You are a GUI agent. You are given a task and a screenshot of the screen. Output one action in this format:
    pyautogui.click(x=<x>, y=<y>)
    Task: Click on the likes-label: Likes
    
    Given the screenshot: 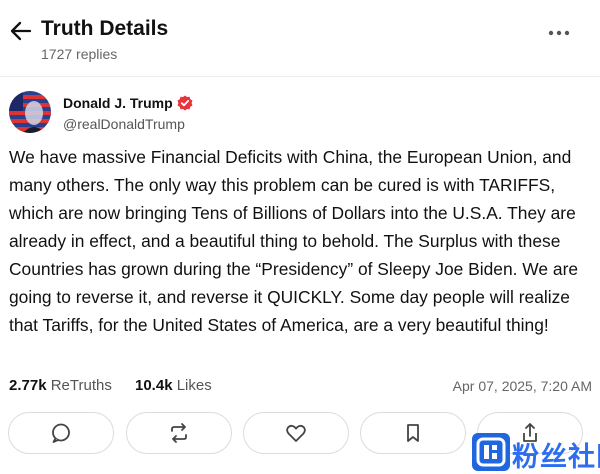 What is the action you would take?
    pyautogui.click(x=194, y=385)
    